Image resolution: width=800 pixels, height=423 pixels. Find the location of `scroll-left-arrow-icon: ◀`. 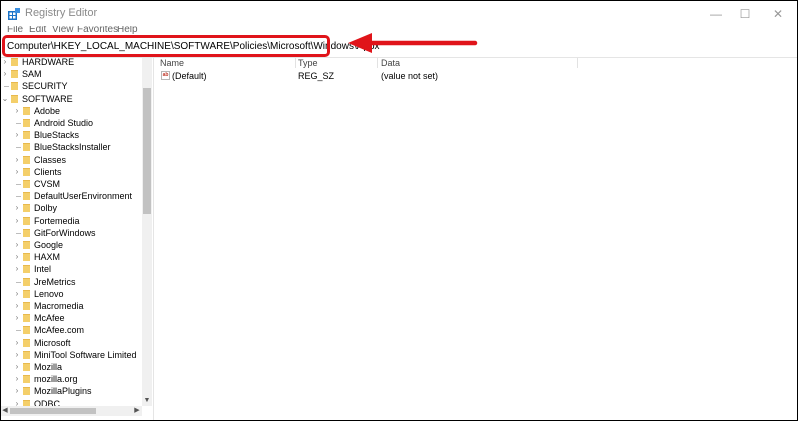

scroll-left-arrow-icon: ◀ is located at coordinates (5, 411).